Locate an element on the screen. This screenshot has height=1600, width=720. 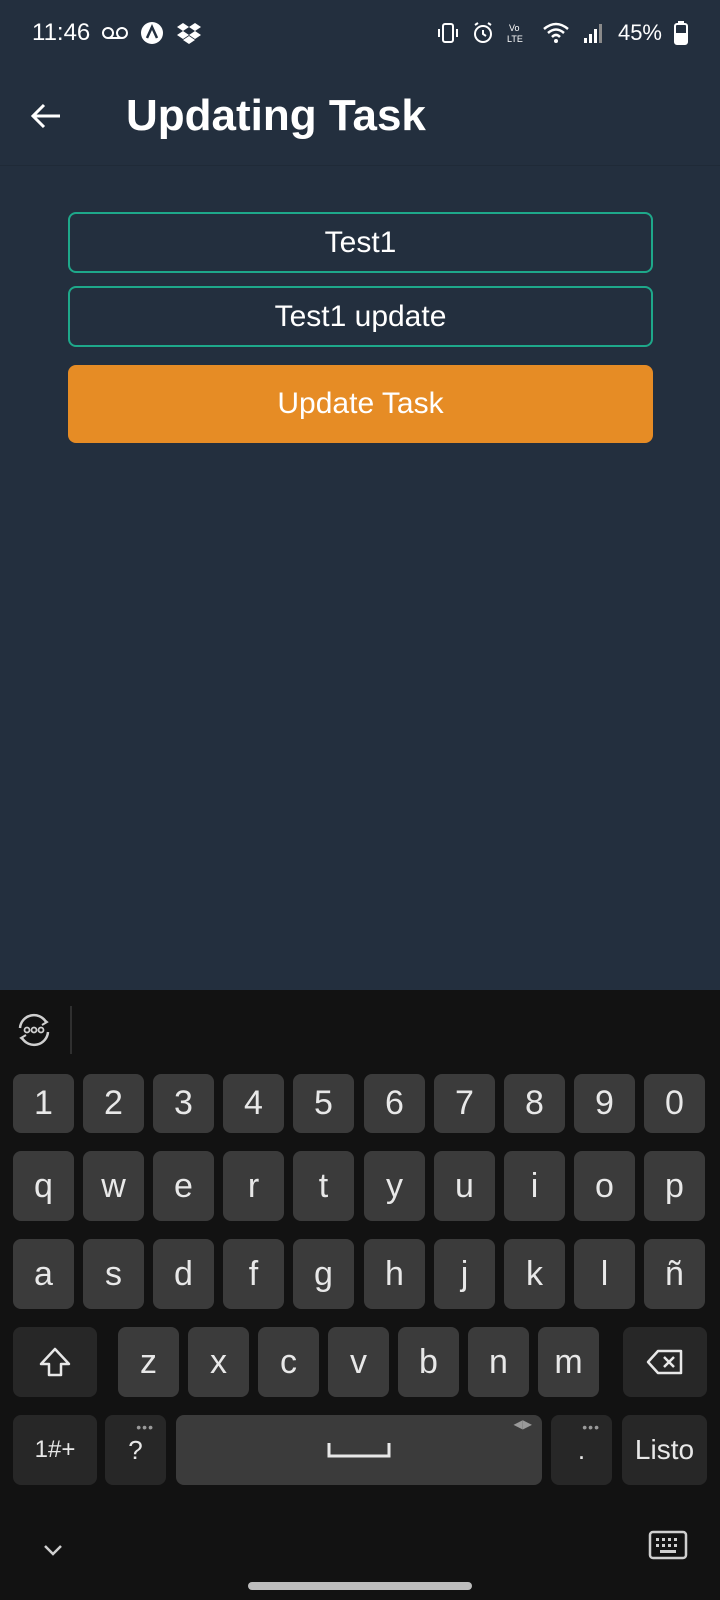
space-bar-icon is located at coordinates (359, 1450).